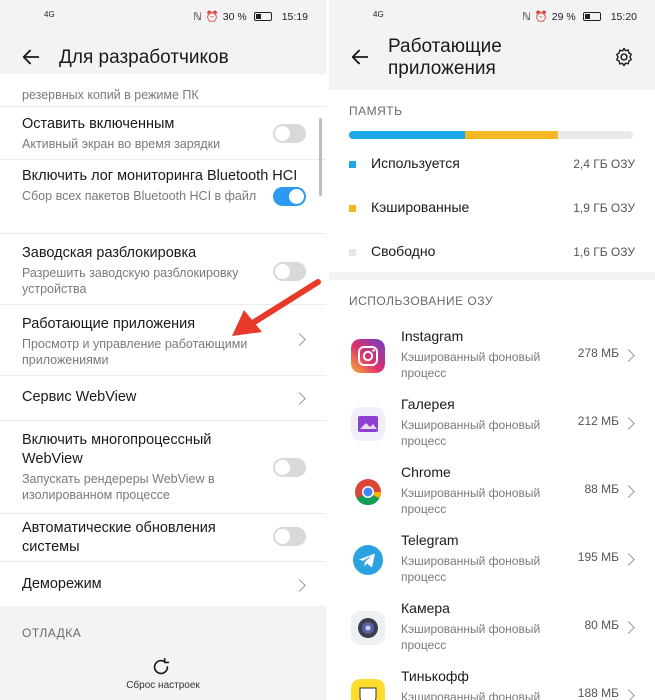 The image size is (655, 700). What do you see at coordinates (428, 404) in the screenshot?
I see `app-name: Галерея` at bounding box center [428, 404].